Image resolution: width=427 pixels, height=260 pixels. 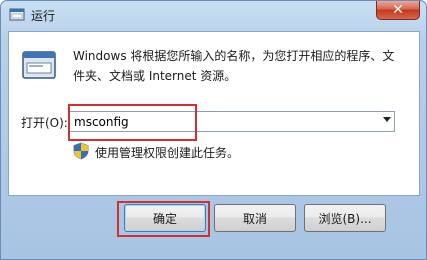 I want to click on open-input, so click(x=224, y=121).